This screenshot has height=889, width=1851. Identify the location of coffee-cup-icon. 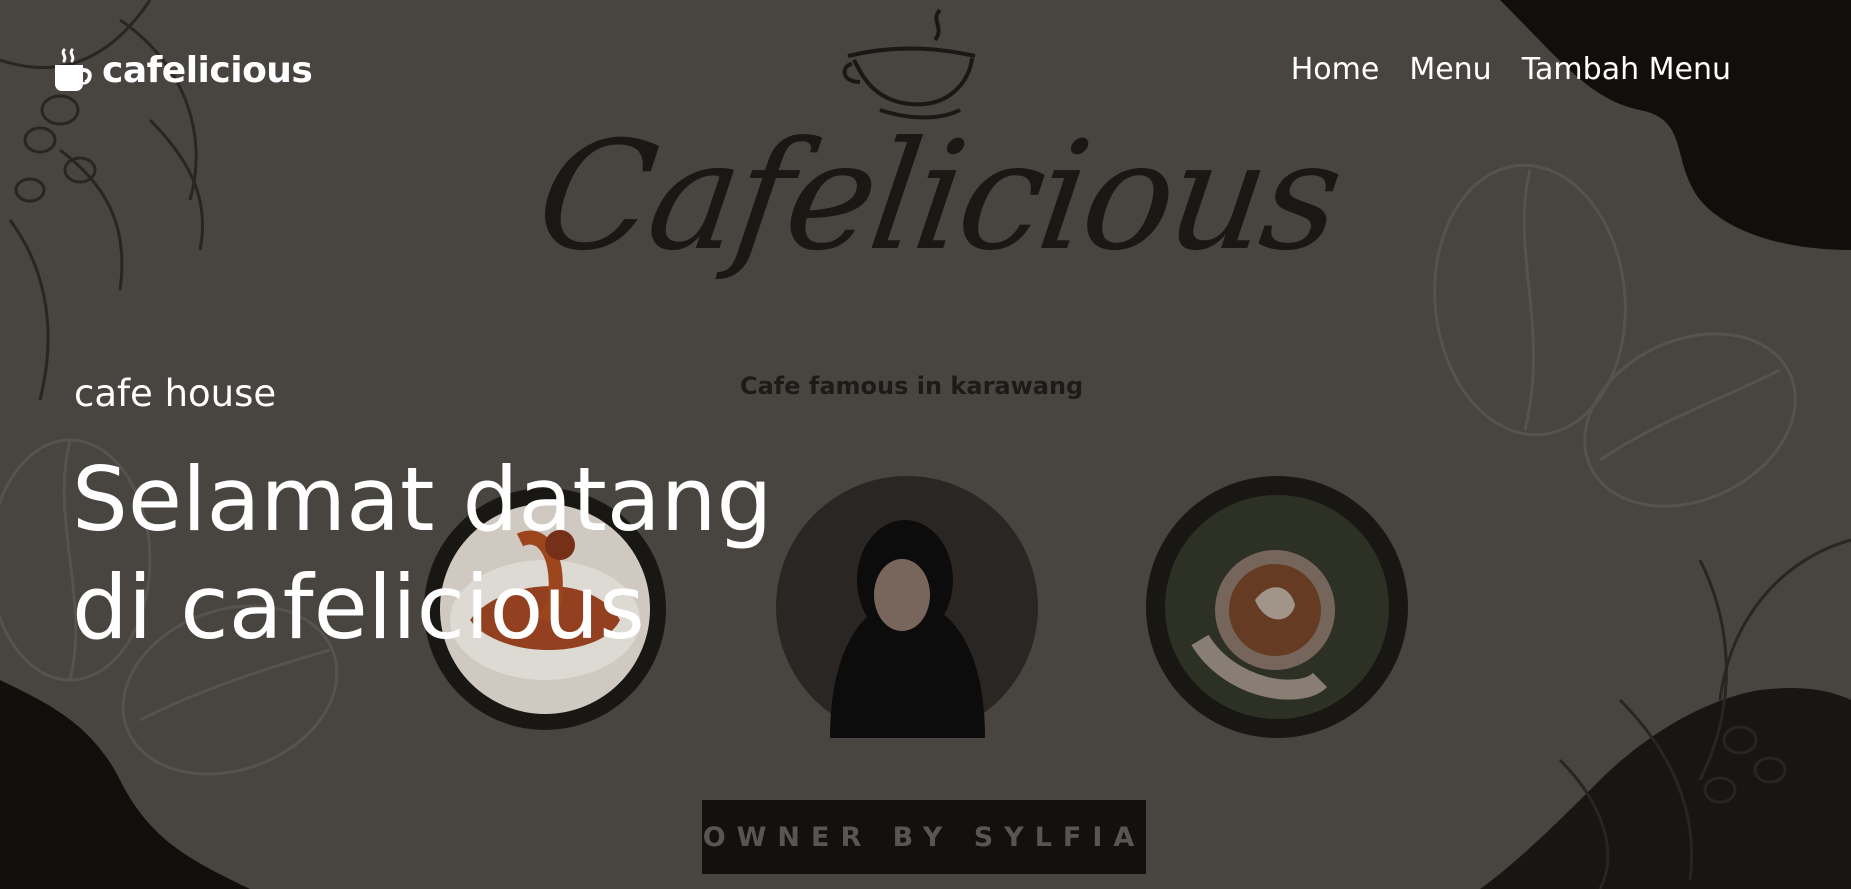
(73, 69).